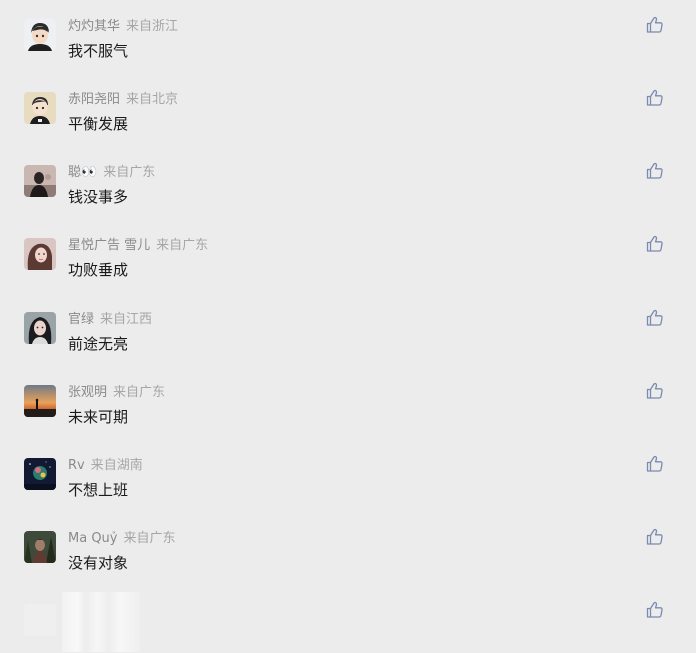 The height and width of the screenshot is (653, 696). Describe the element at coordinates (348, 200) in the screenshot. I see `comment-item: 聪👀 来自广东 钱没事多` at that location.